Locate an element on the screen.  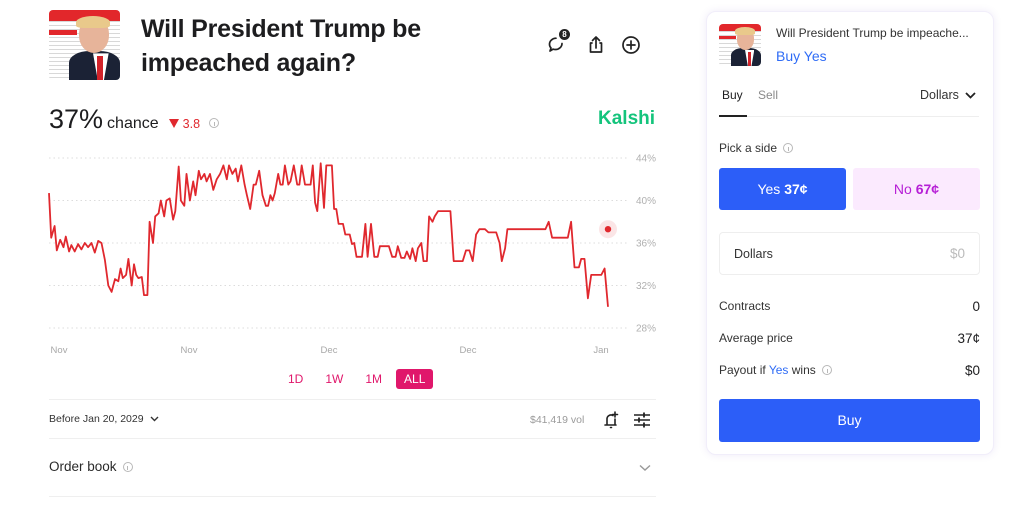
probability-summary: 37% chance 3.8 is located at coordinates (134, 119).